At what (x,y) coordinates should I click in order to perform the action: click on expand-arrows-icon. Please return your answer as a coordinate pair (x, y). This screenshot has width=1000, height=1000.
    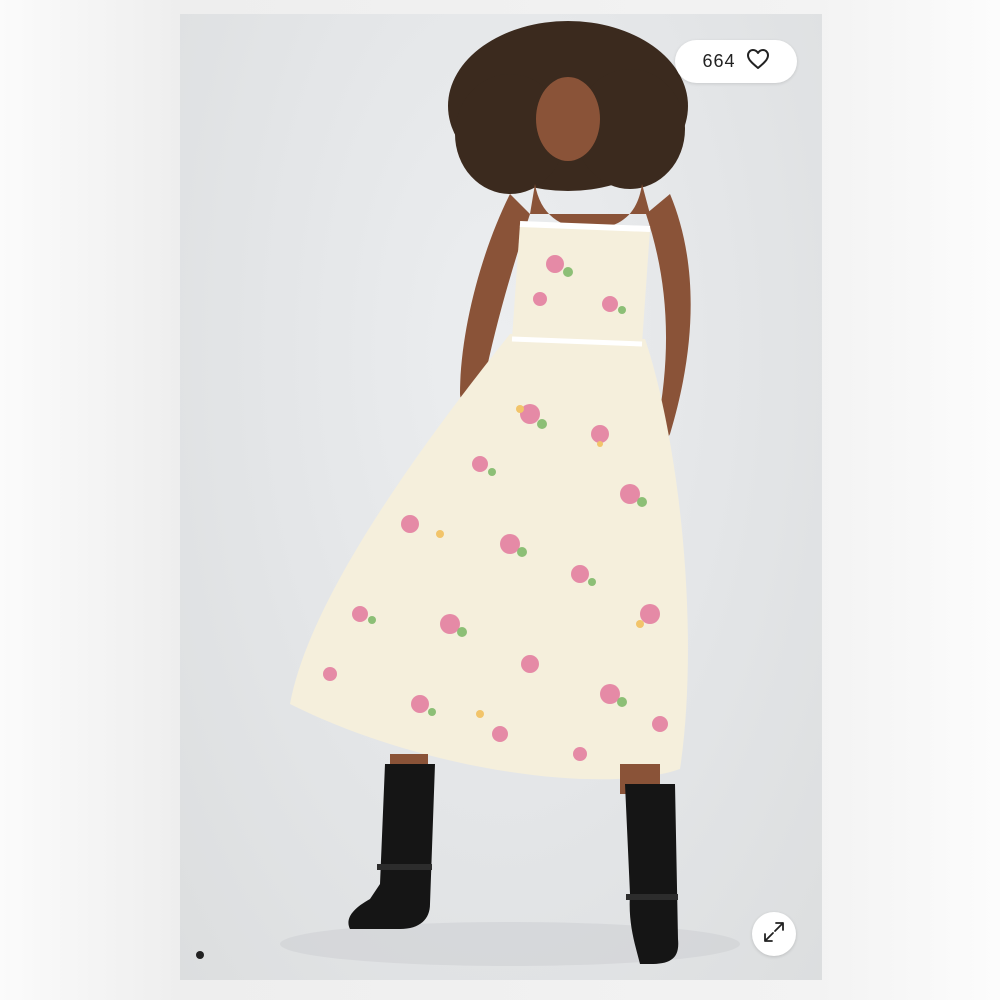
    Looking at the image, I should click on (774, 934).